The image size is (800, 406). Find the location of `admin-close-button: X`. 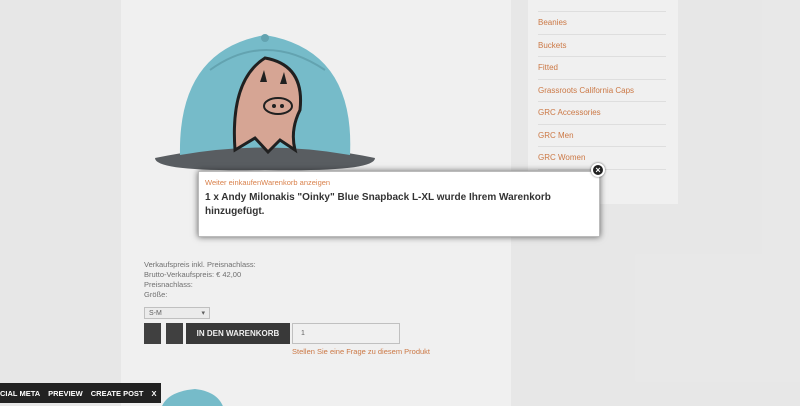

admin-close-button: X is located at coordinates (154, 393).